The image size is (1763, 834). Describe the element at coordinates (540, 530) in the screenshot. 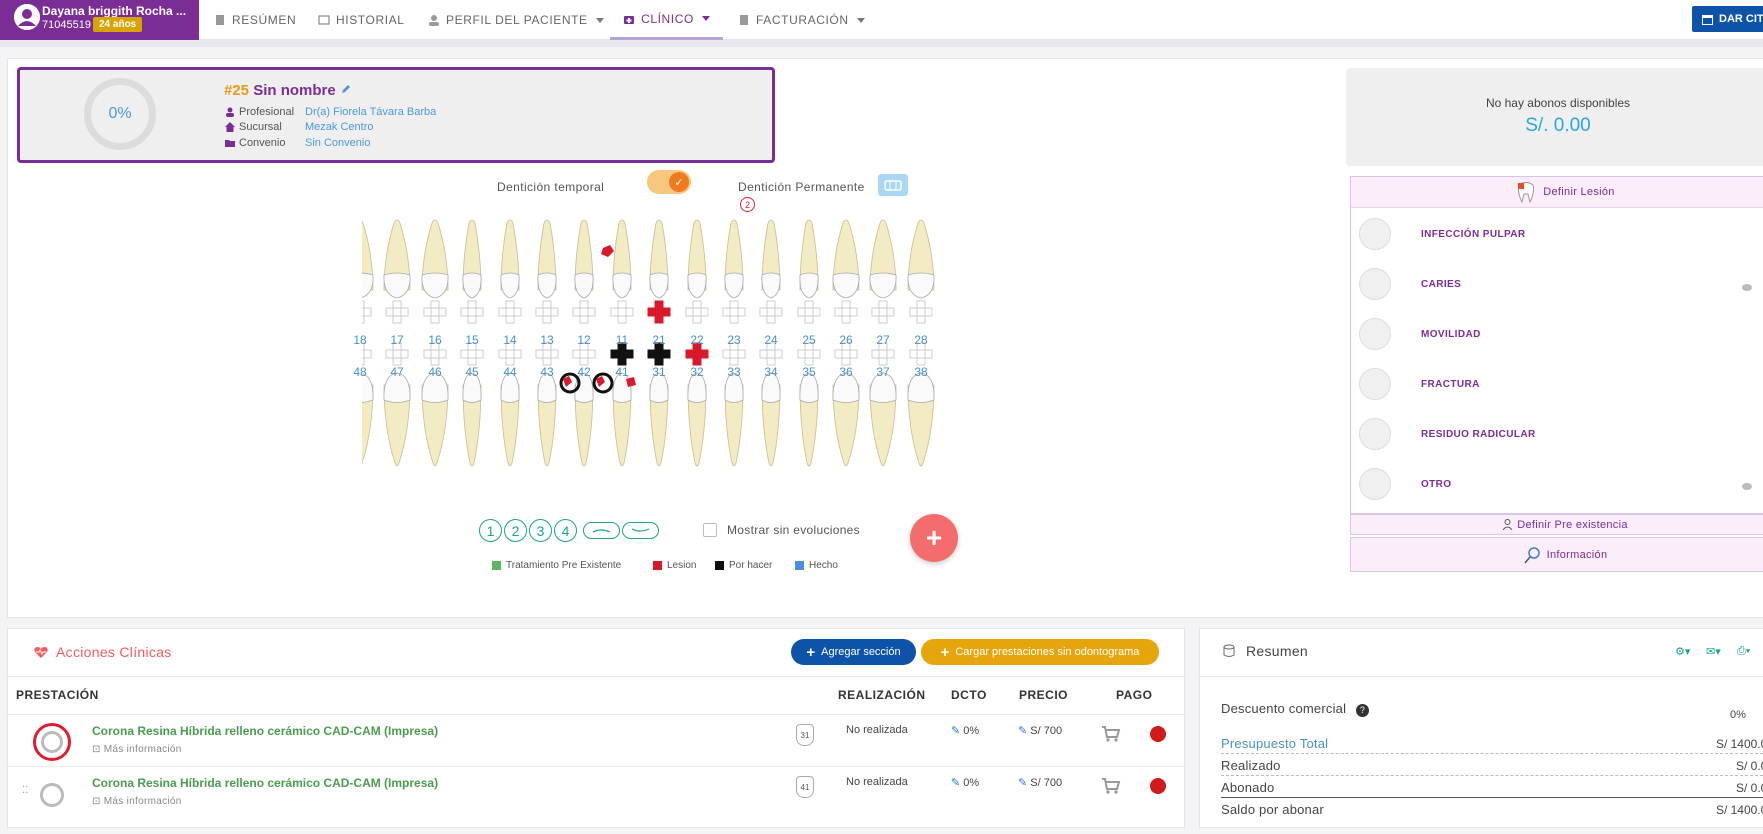

I see `quadrant-3-button: 3` at that location.